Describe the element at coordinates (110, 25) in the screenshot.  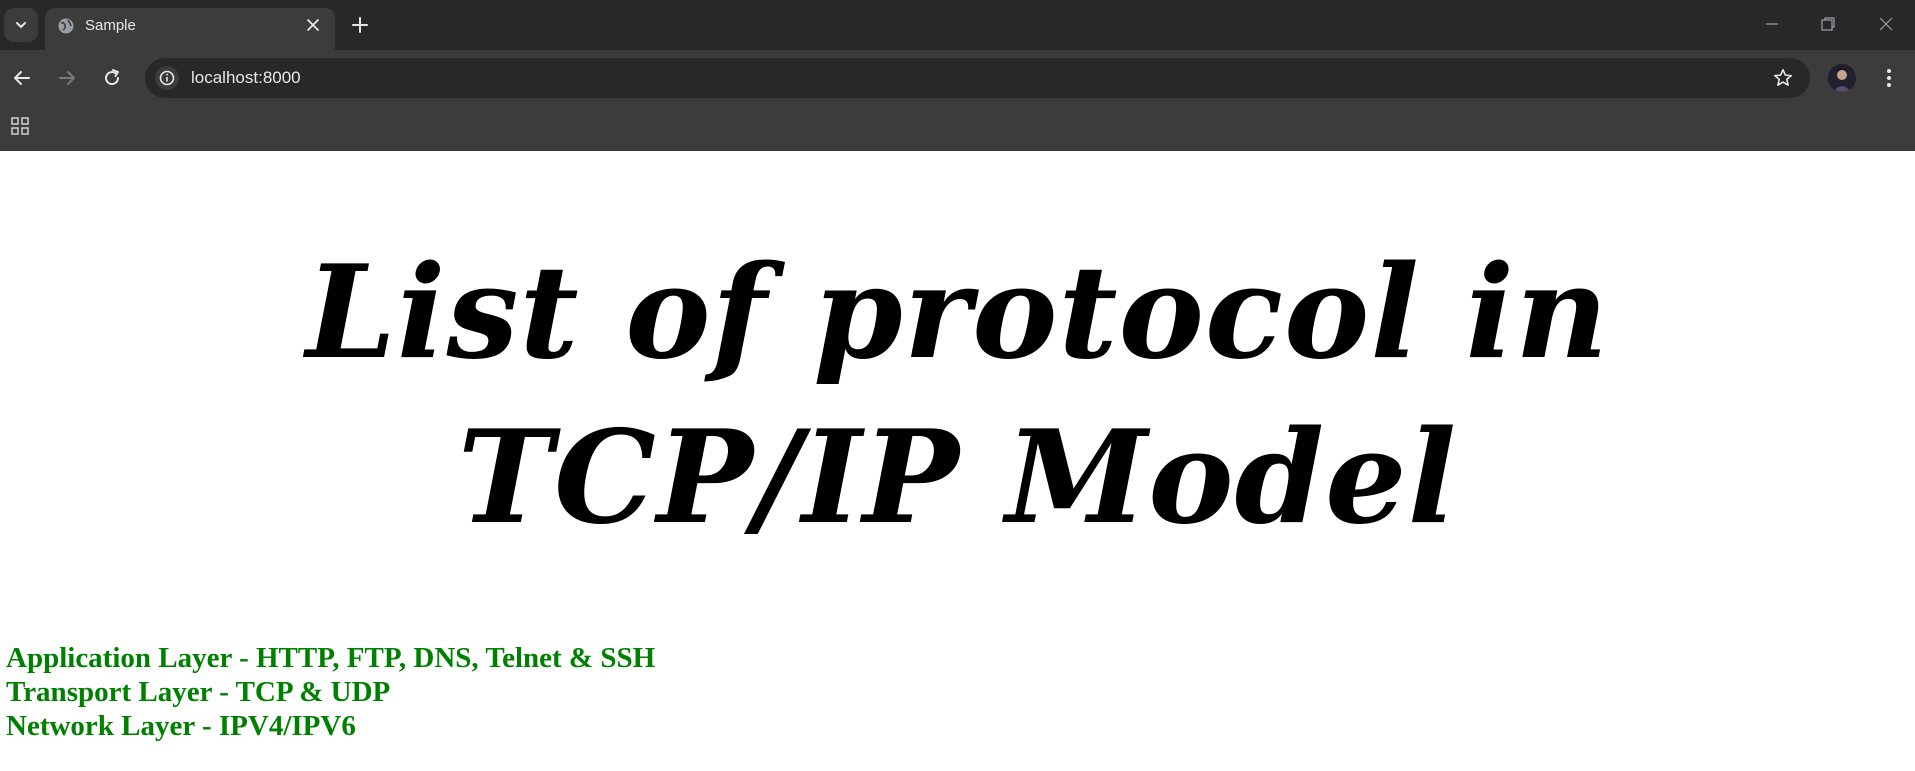
I see `tab-title: Sample` at that location.